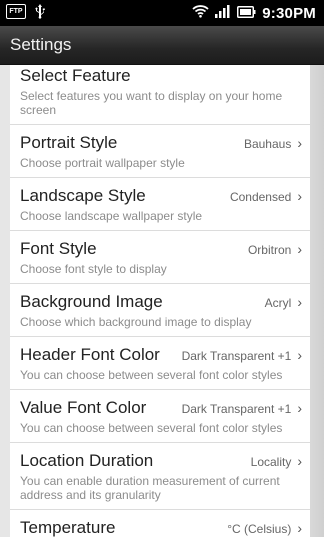 The height and width of the screenshot is (537, 324). I want to click on setting-value-wrap: Orbitron ›, so click(275, 249).